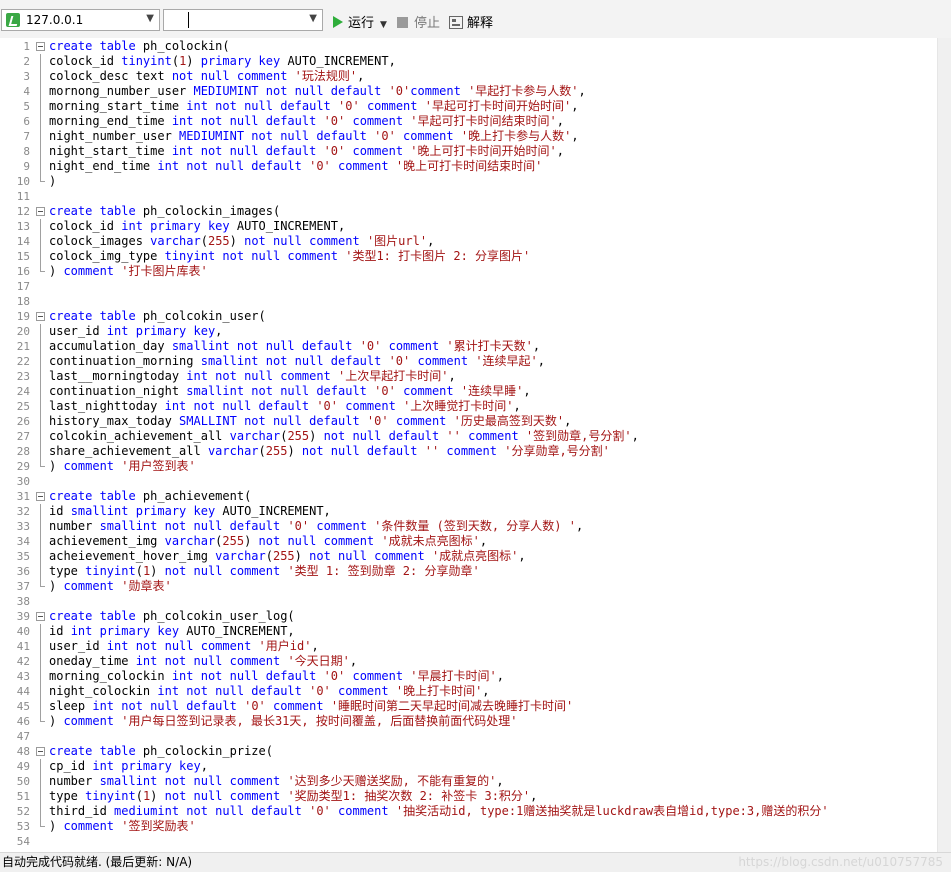 The height and width of the screenshot is (872, 951). Describe the element at coordinates (468, 646) in the screenshot. I see `code-line: 41 user_id int not null comment '用户id',` at that location.